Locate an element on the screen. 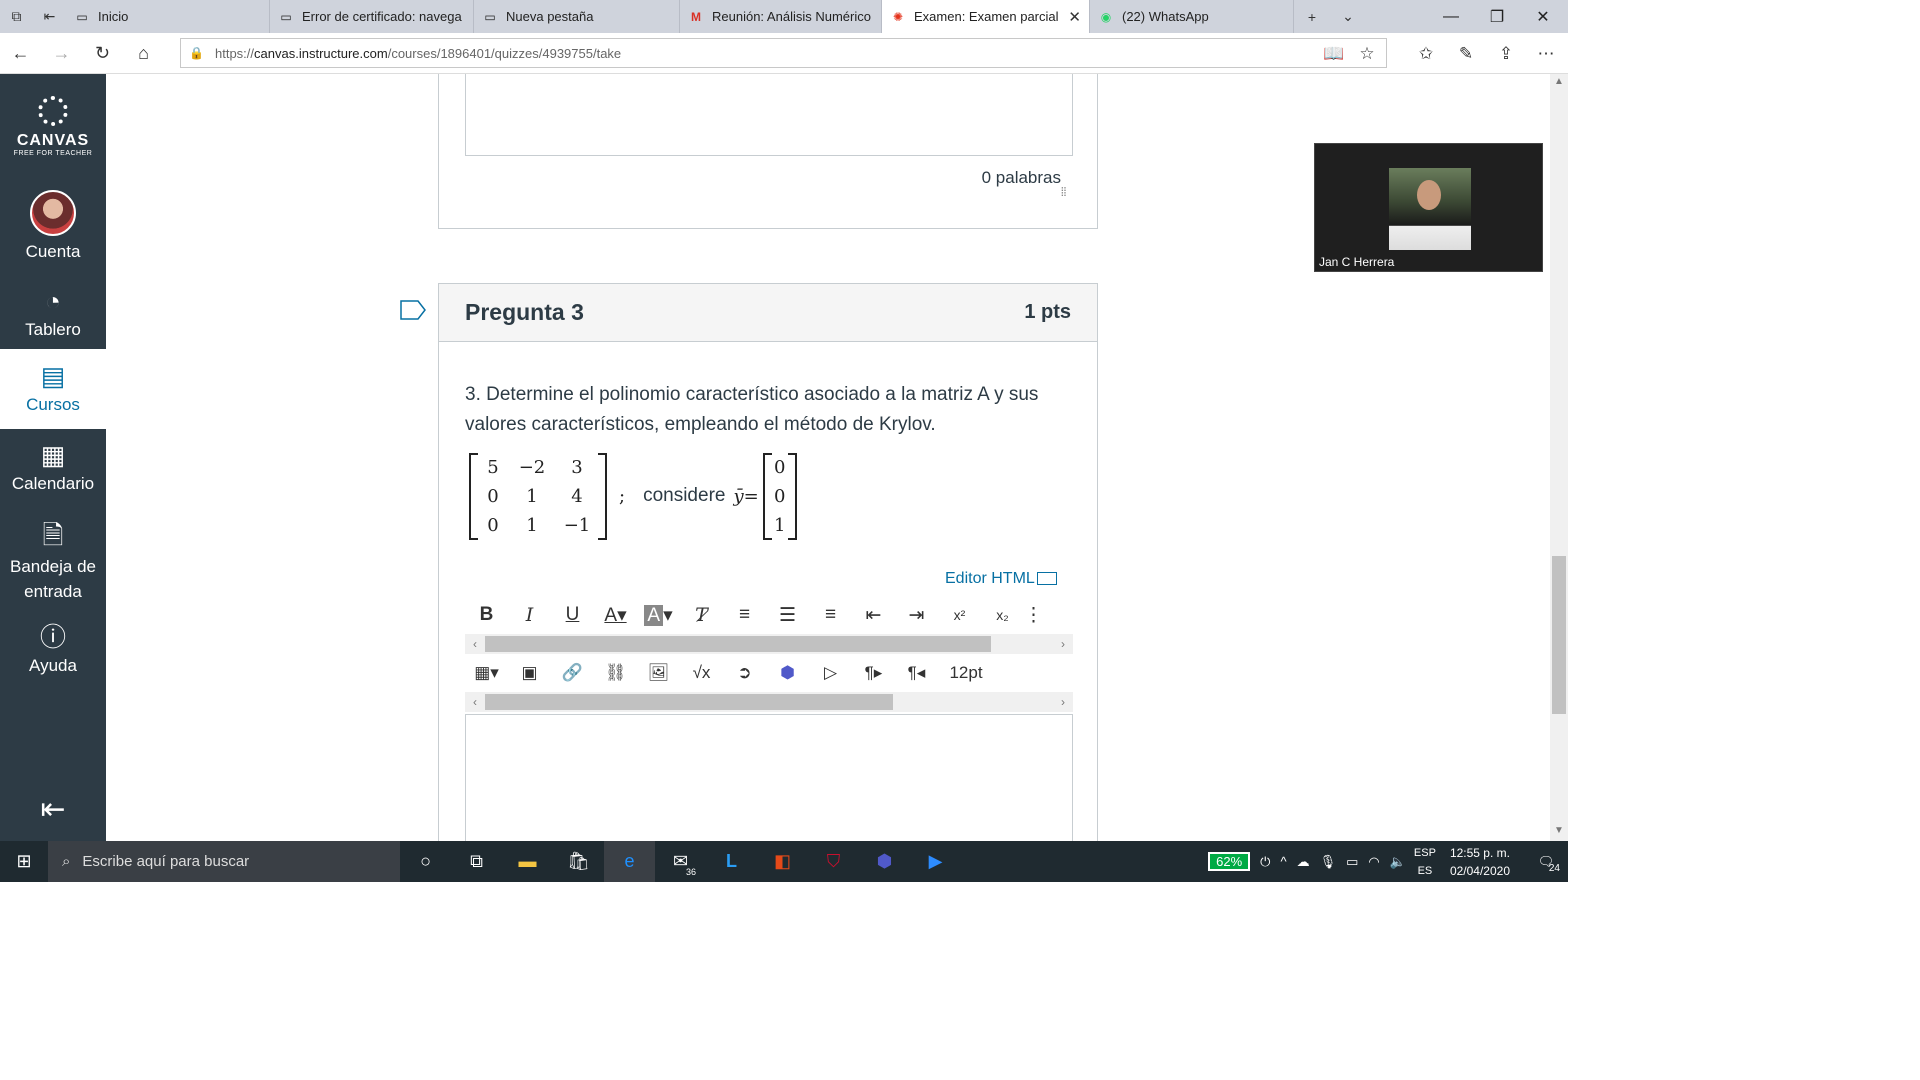  tab-whatsapp: ◉ (22) WhatsApp is located at coordinates (1192, 16).